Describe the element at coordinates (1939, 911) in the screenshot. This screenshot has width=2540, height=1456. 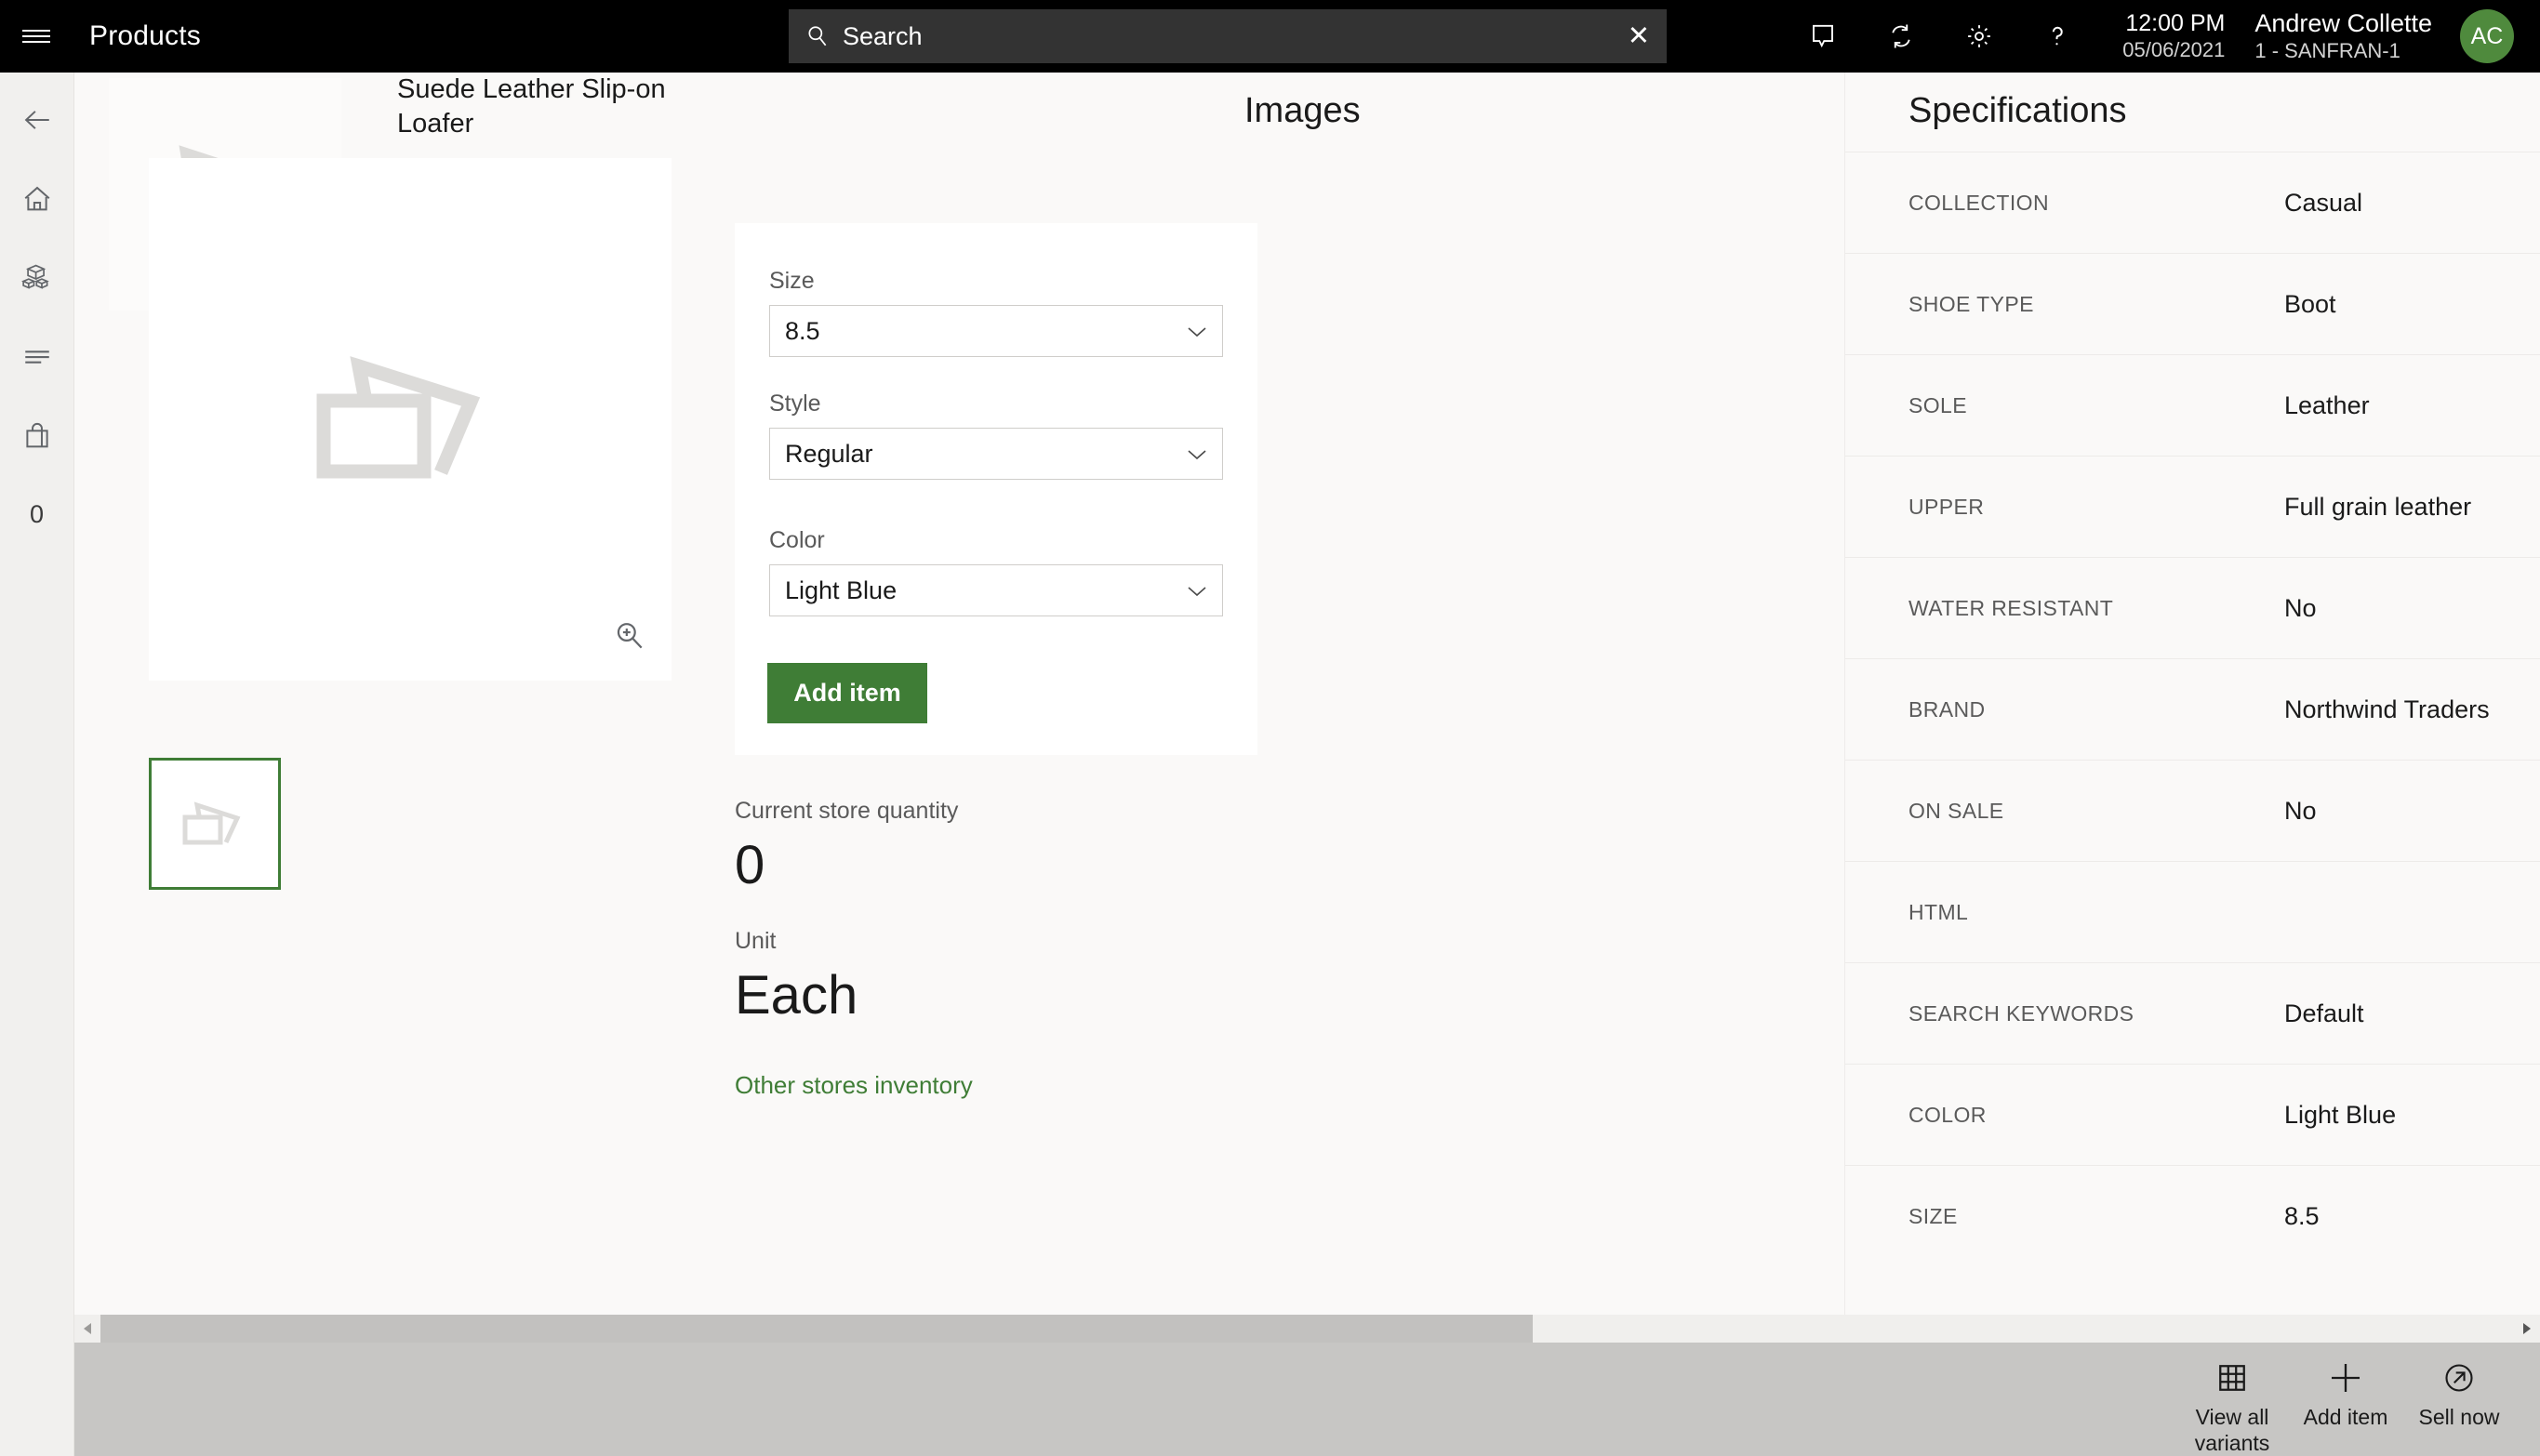
I see `spec-key: HTML` at that location.